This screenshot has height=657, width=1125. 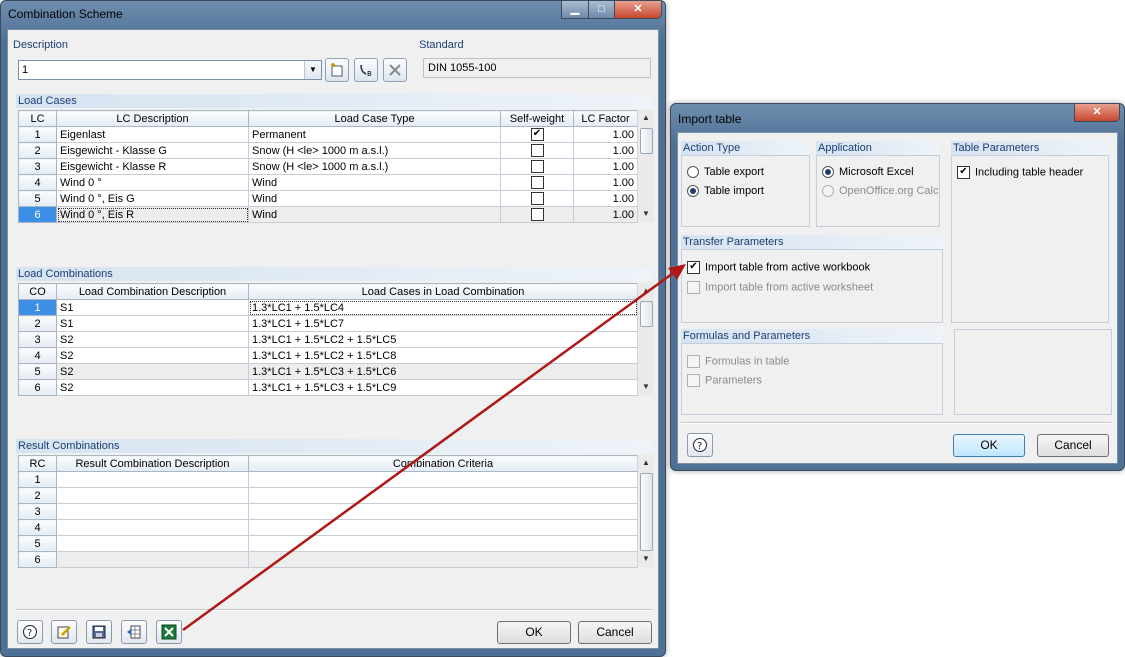 I want to click on co-cases-cell: 1.3*LC1 + 1.5*LC3 + 1.5*LC6, so click(x=443, y=371).